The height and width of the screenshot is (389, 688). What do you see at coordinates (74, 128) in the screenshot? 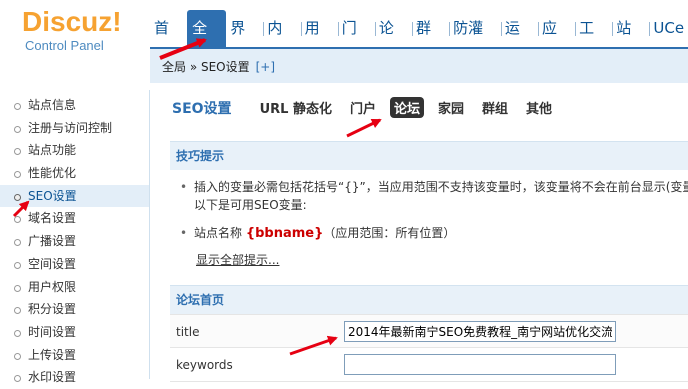
I see `sidebar-item-registration: 注册与访问控制` at bounding box center [74, 128].